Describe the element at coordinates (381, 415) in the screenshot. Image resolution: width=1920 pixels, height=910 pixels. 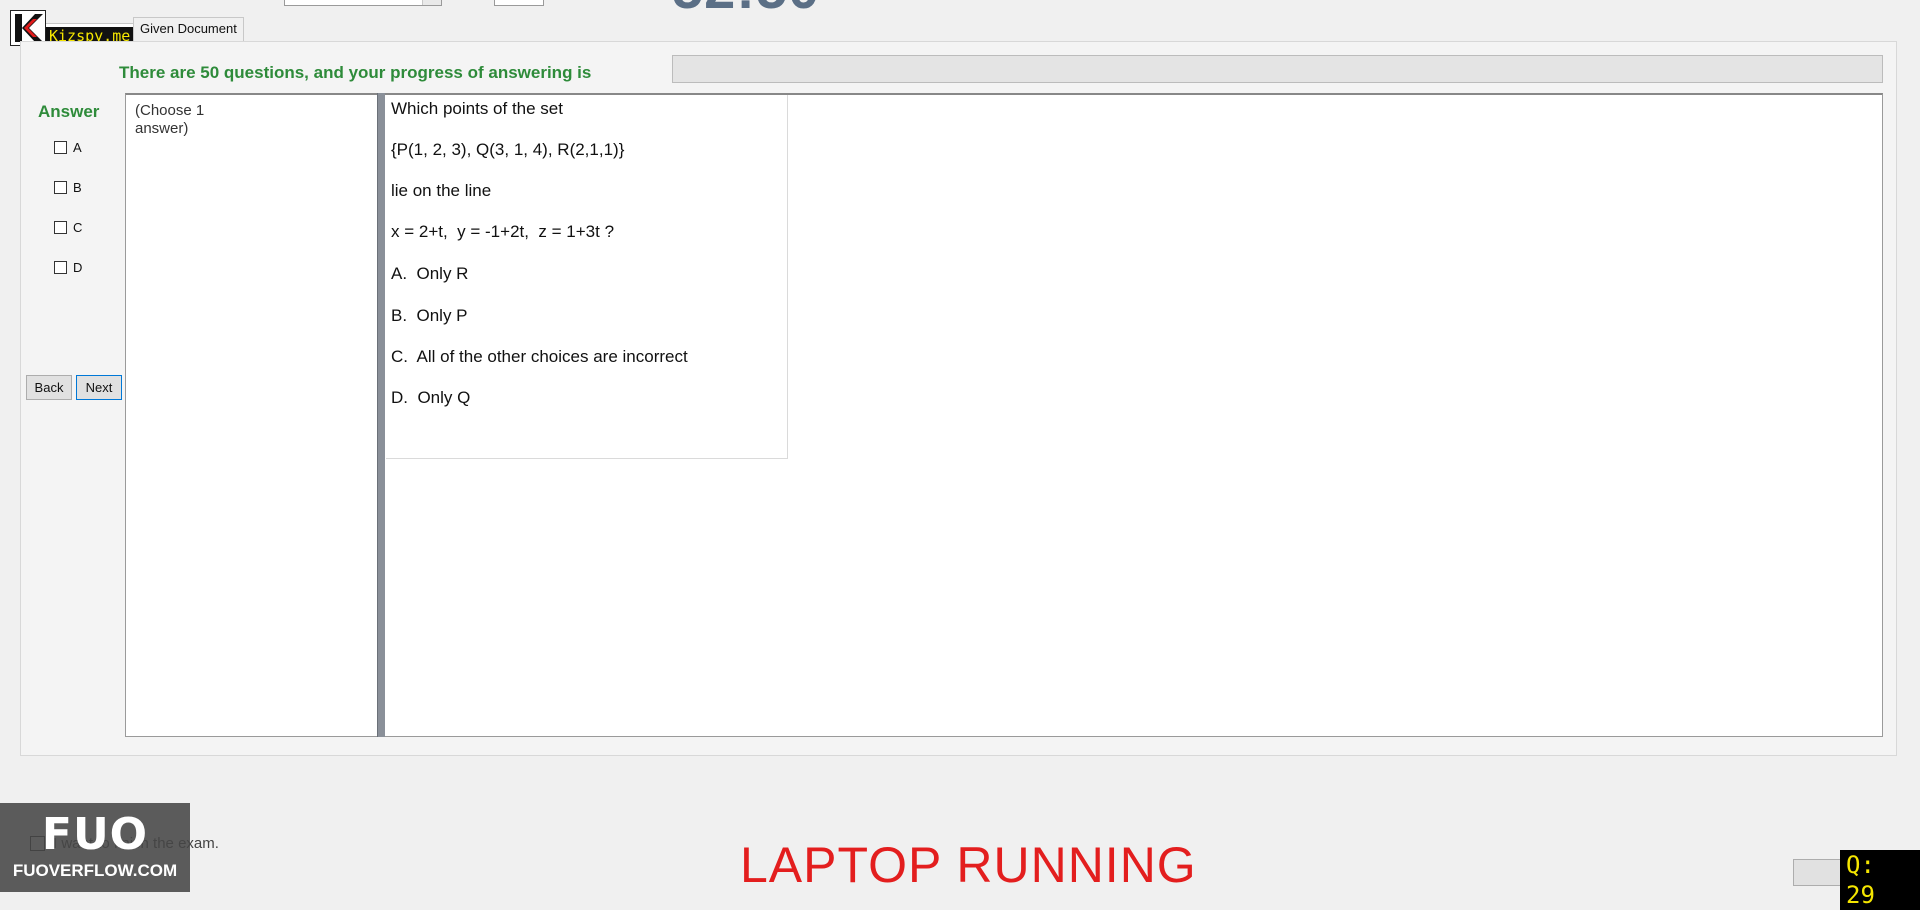
I see `pane-splitter` at that location.